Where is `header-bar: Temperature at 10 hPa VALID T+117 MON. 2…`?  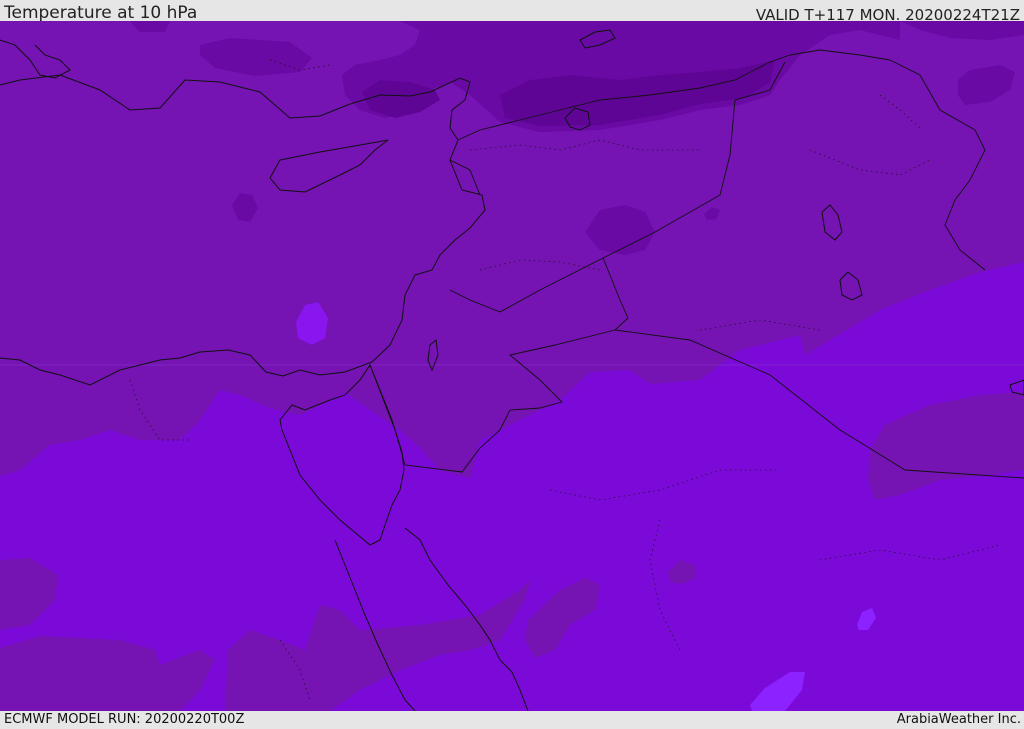
header-bar: Temperature at 10 hPa VALID T+117 MON. 2… is located at coordinates (512, 10).